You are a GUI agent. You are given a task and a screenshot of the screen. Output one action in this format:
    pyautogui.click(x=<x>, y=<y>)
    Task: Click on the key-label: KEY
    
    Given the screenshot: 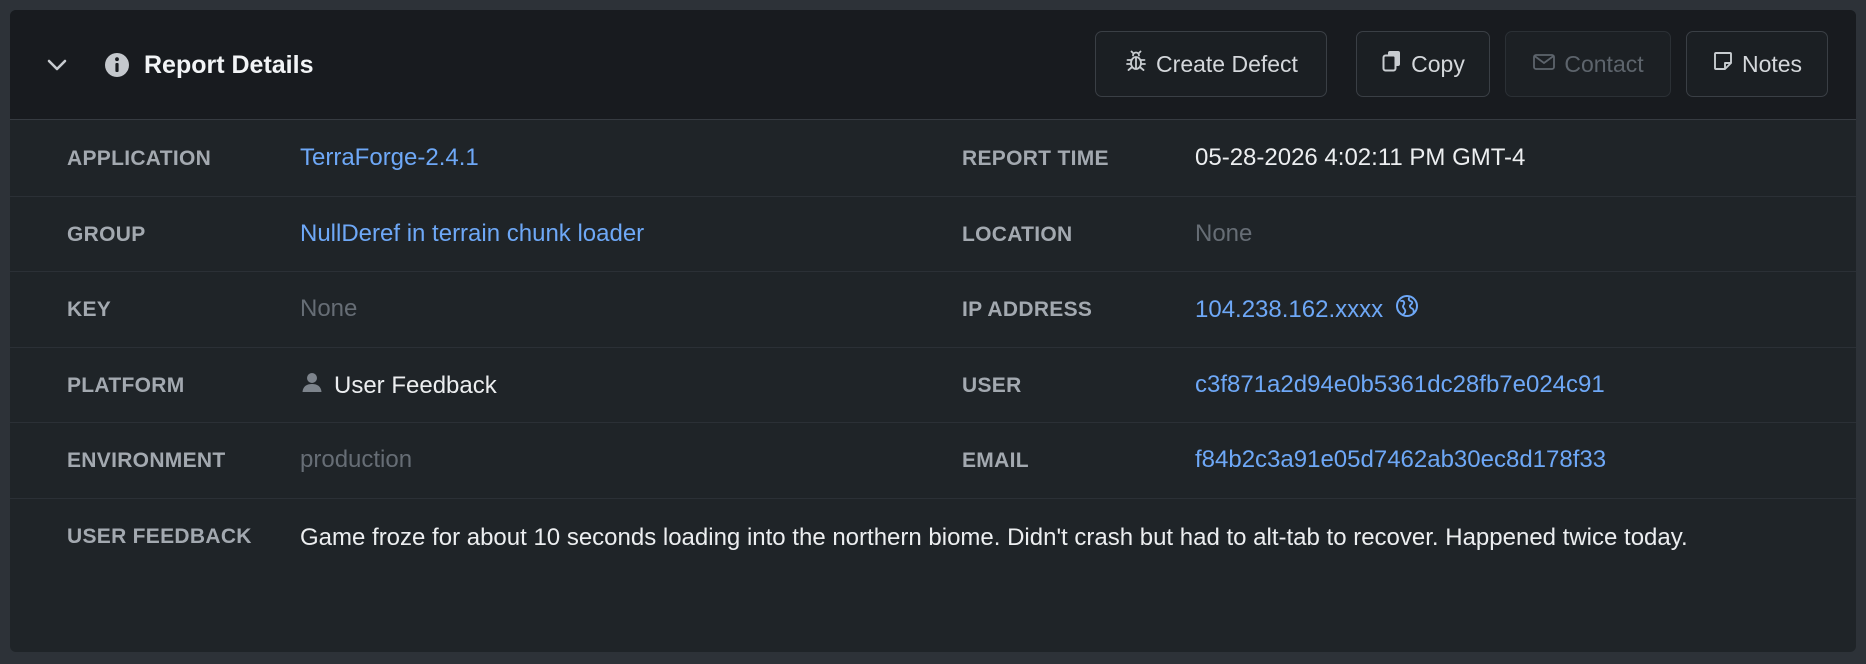 What is the action you would take?
    pyautogui.click(x=89, y=309)
    